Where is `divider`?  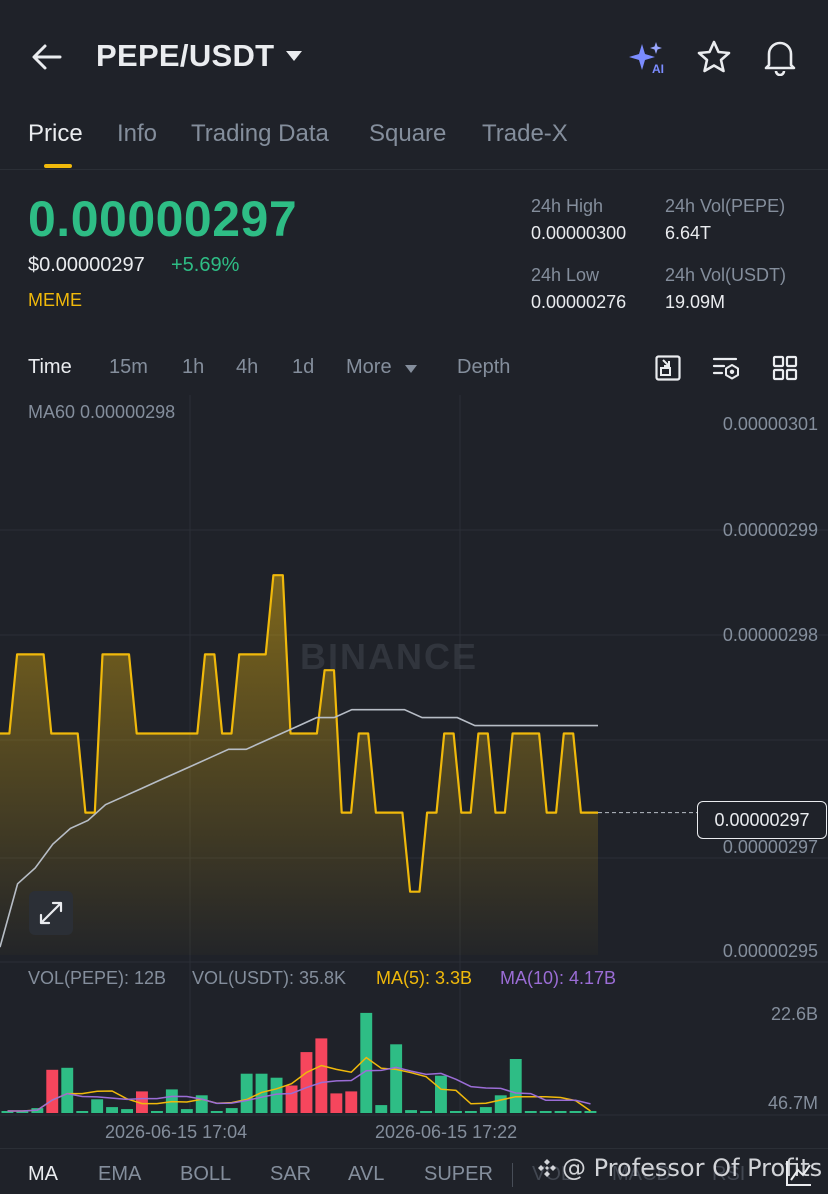
divider is located at coordinates (512, 1175).